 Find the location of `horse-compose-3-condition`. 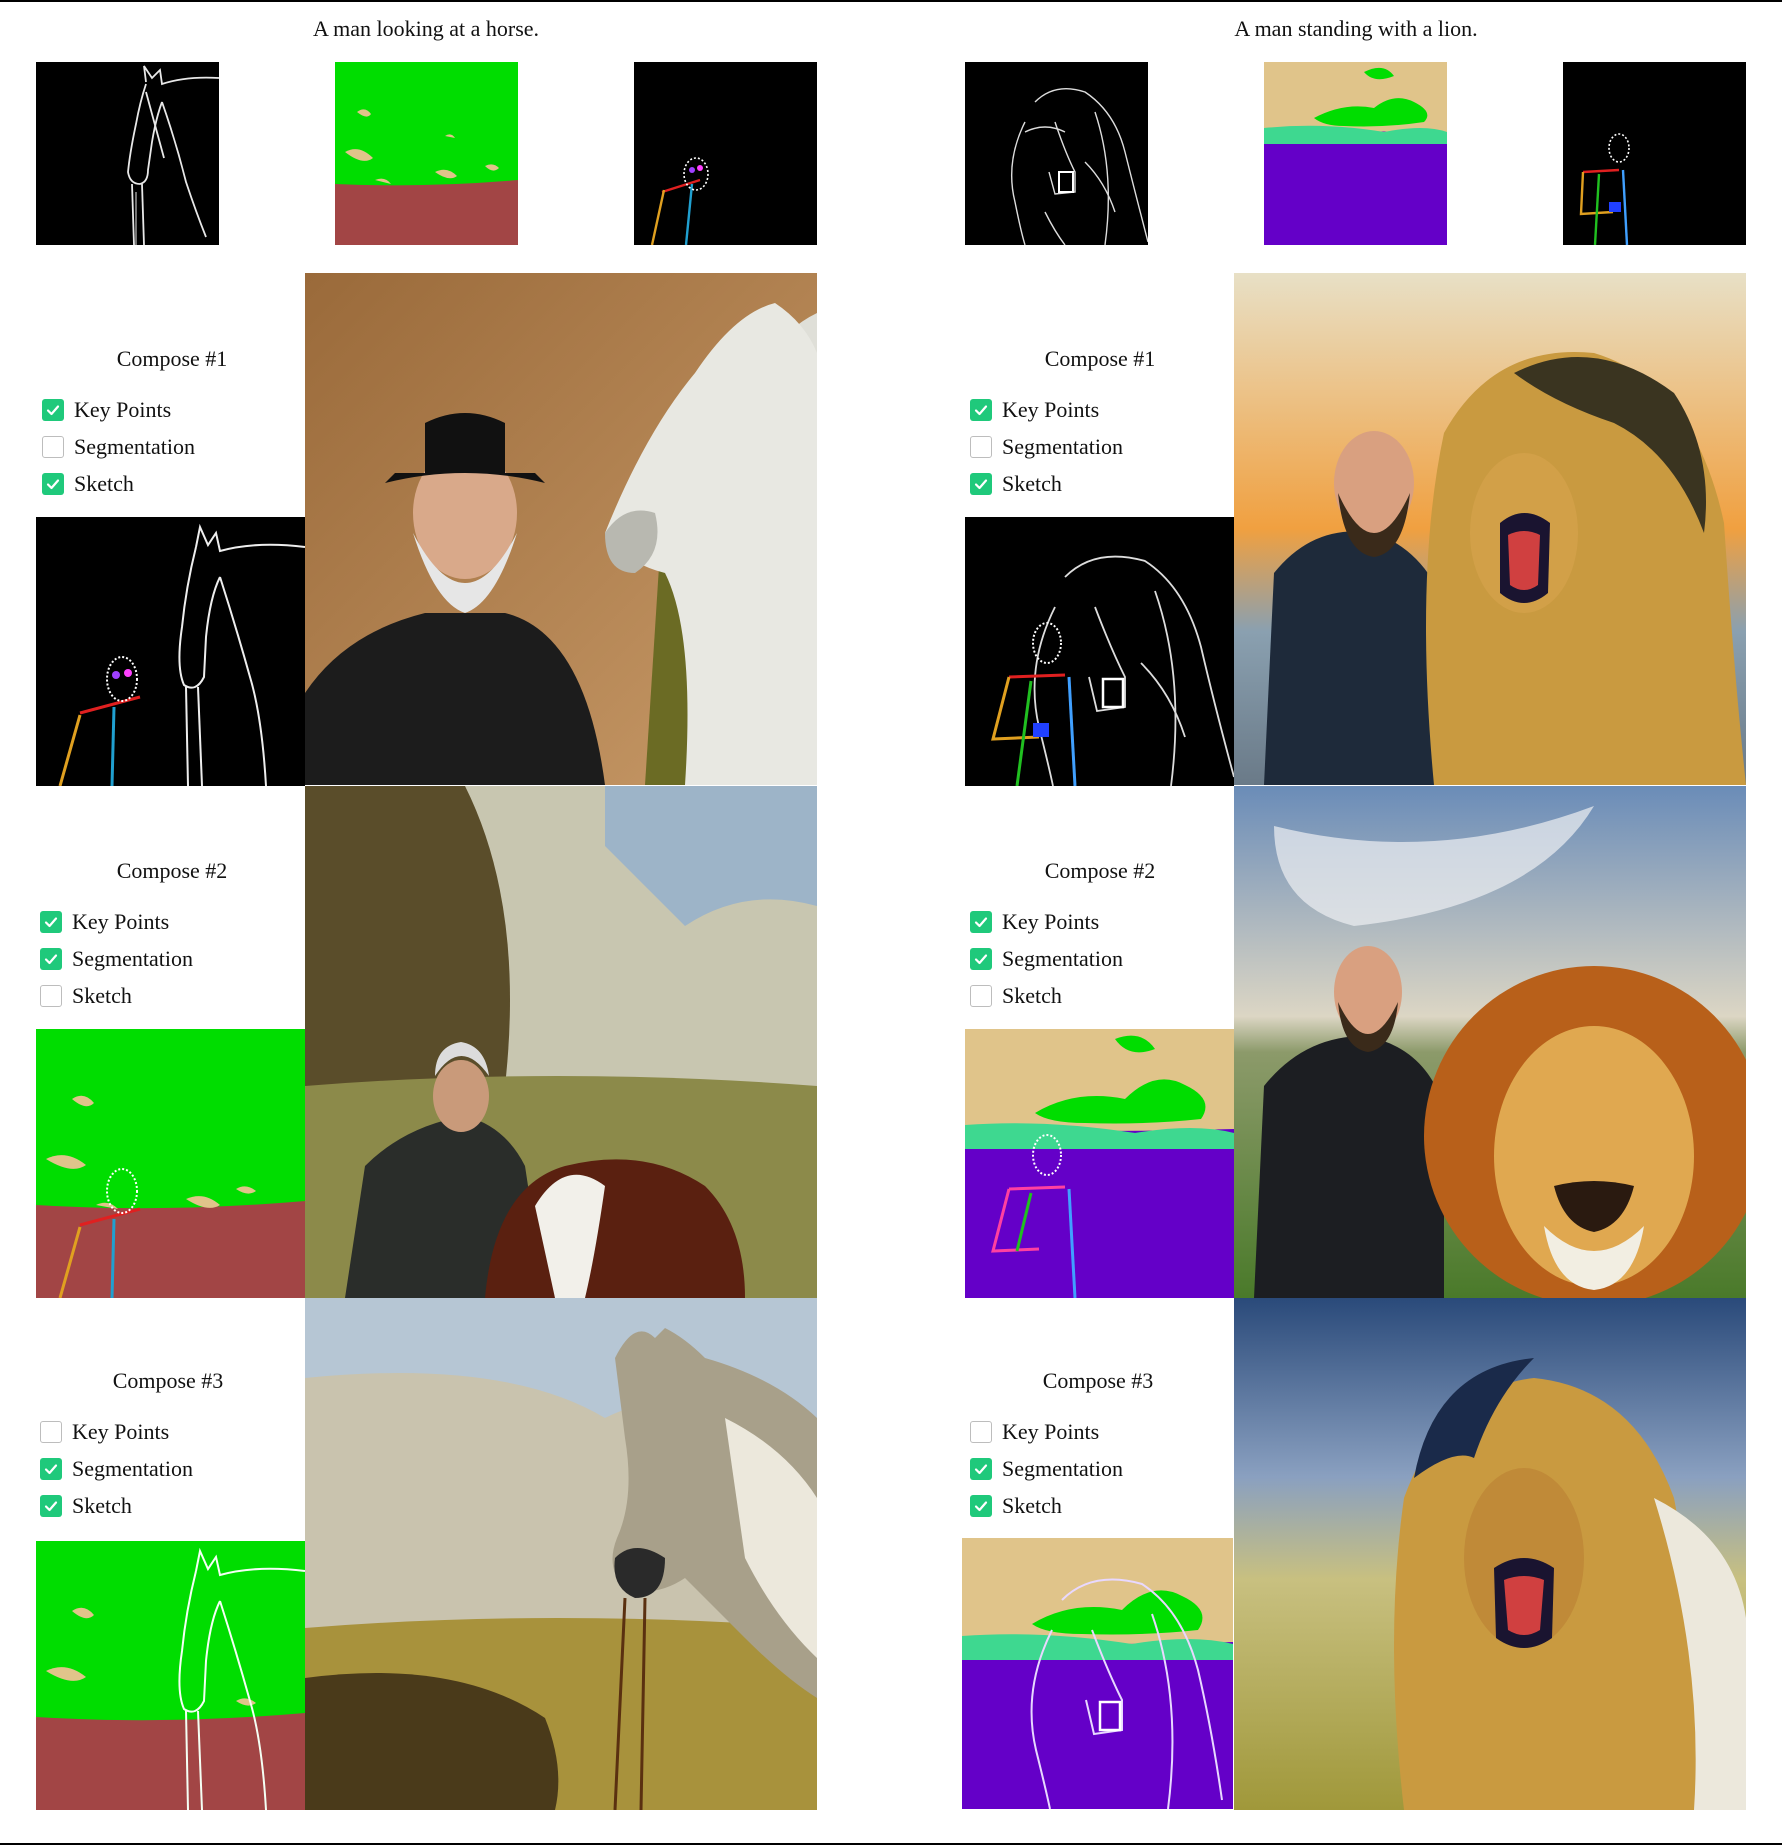

horse-compose-3-condition is located at coordinates (170, 1675).